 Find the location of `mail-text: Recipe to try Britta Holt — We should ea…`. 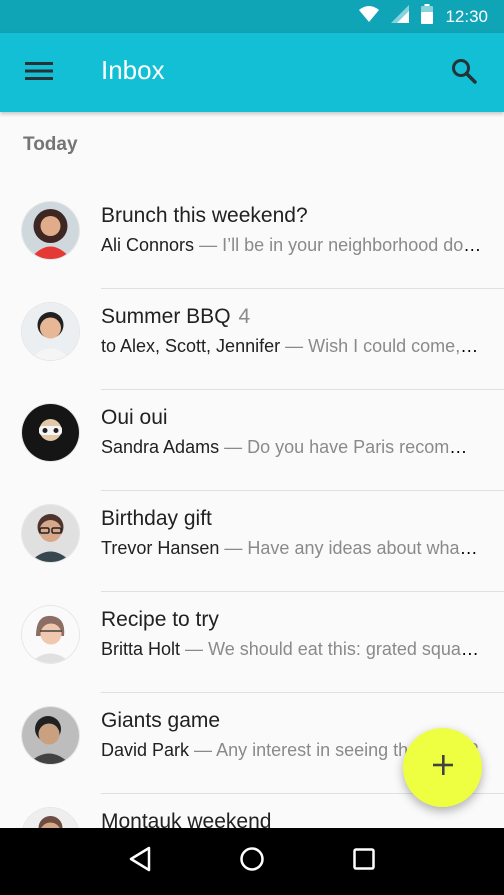

mail-text: Recipe to try Britta Holt — We should ea… is located at coordinates (291, 634).